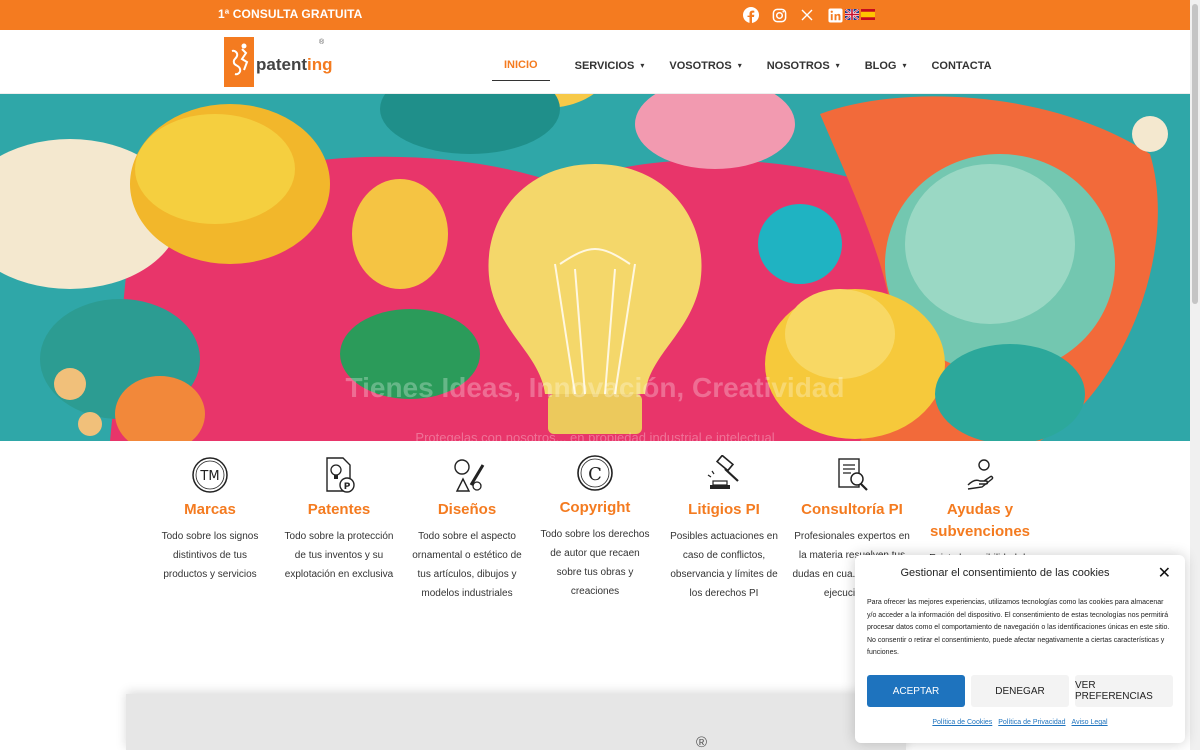 The height and width of the screenshot is (750, 1200). I want to click on page-scrollbar, so click(1195, 375).